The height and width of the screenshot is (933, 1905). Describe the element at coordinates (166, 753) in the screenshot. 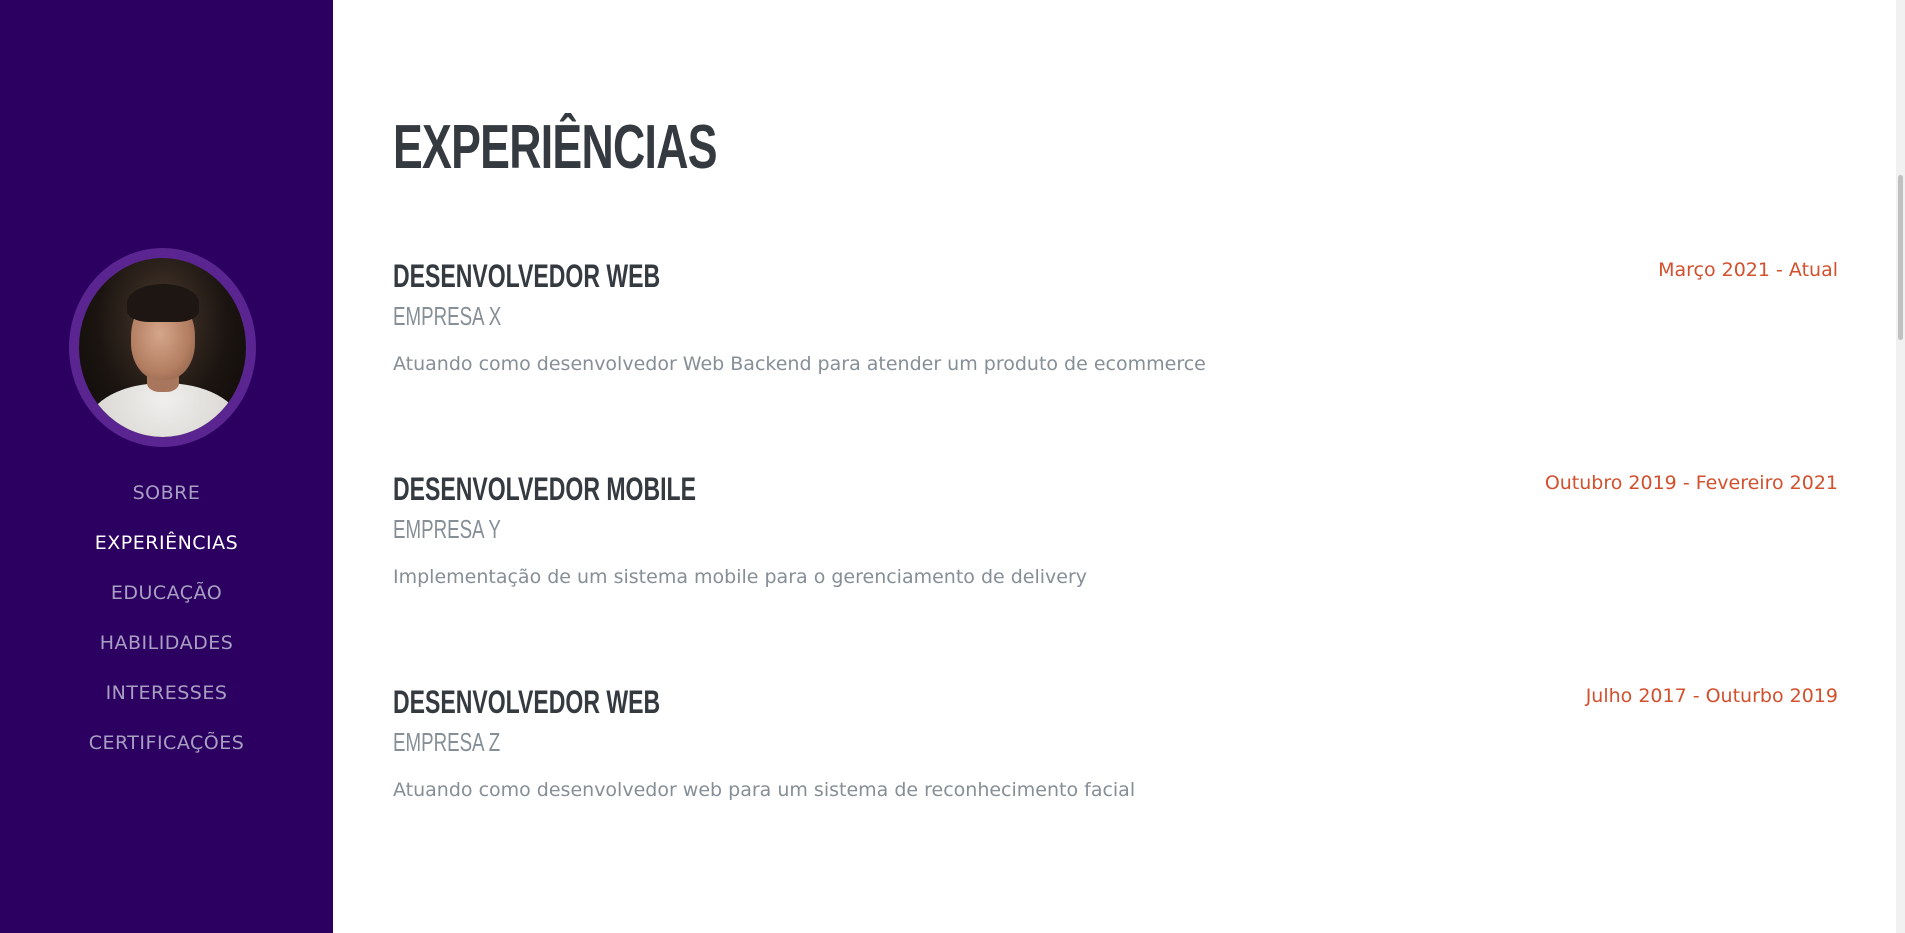

I see `nav-item-certificacoes: CERTIFICAÇÕES` at that location.